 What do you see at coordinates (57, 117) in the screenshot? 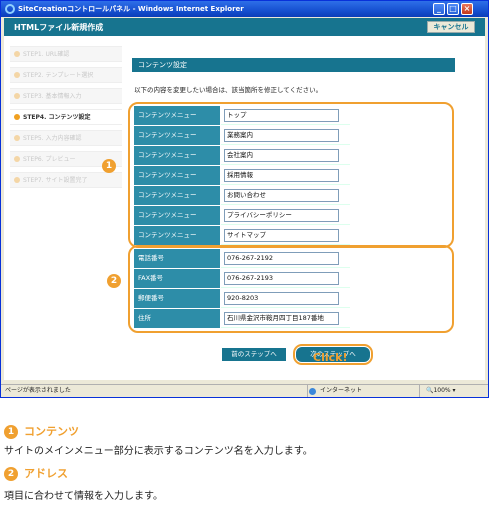
I see `step-label: STEP4. コンテンツ設定` at bounding box center [57, 117].